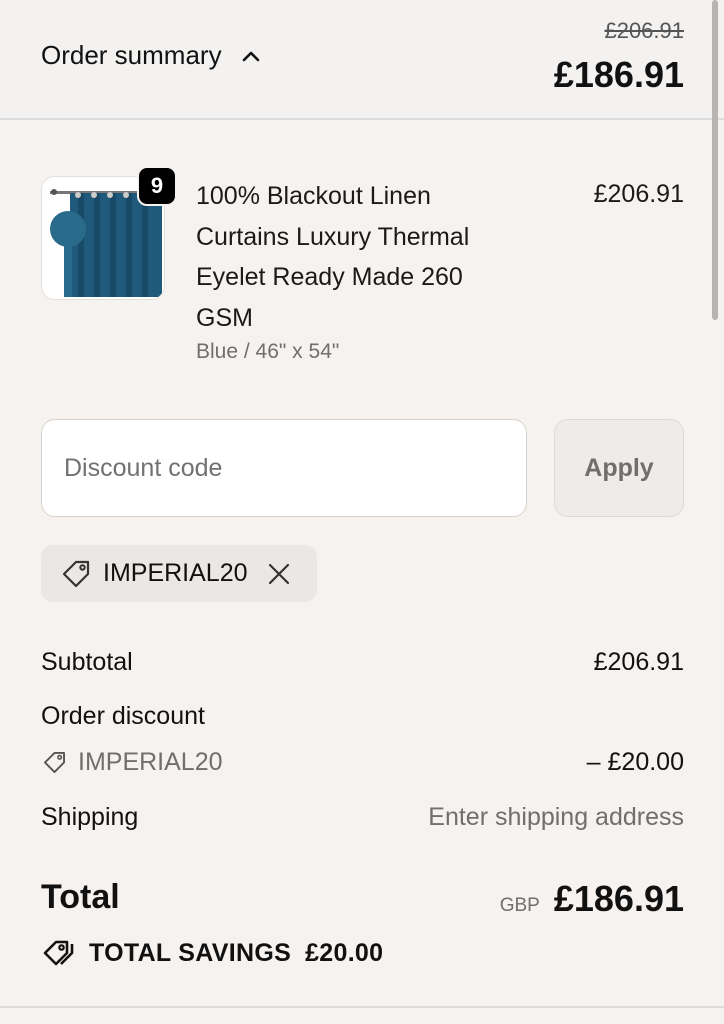  Describe the element at coordinates (284, 468) in the screenshot. I see `discount-code-input` at that location.